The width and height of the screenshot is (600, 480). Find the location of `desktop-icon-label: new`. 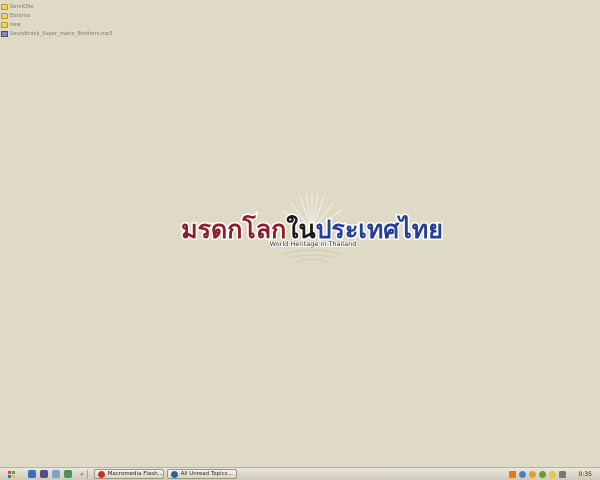

desktop-icon-label: new is located at coordinates (15, 24).